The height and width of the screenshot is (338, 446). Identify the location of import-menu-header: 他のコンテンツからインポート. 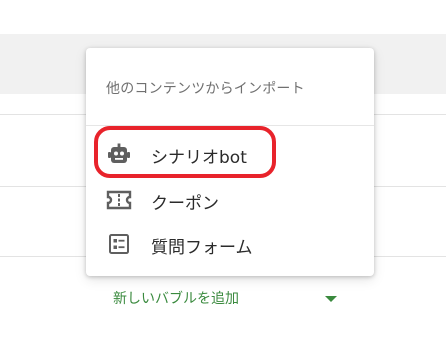
(230, 87).